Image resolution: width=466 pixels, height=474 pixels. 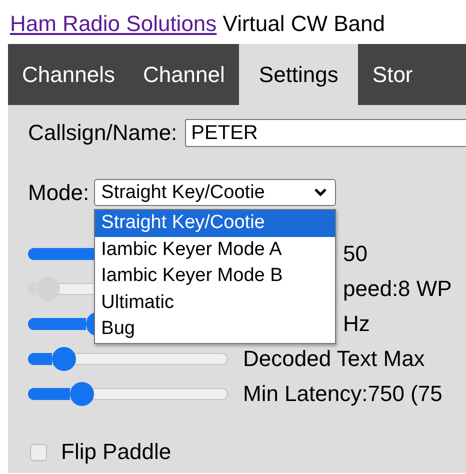 I want to click on callsign-field: PETER, so click(x=325, y=133).